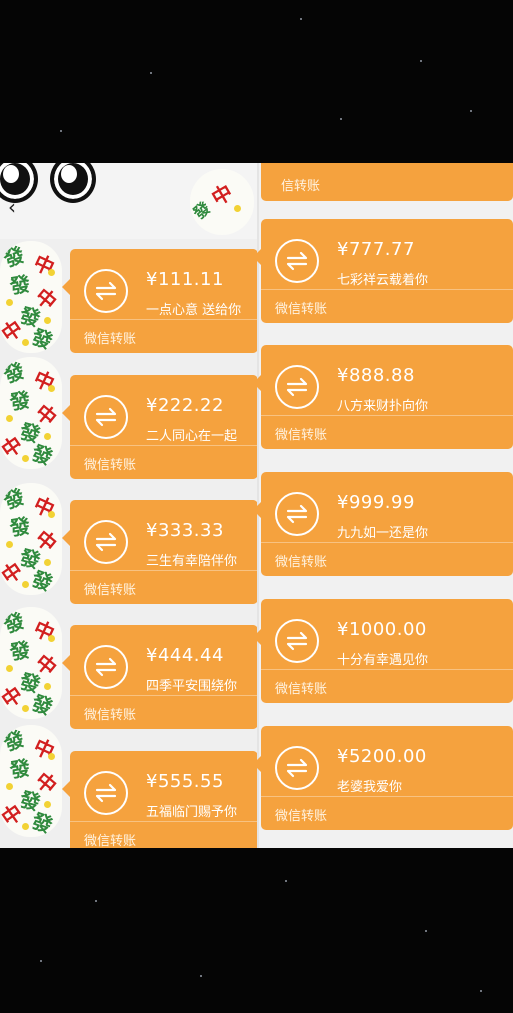  Describe the element at coordinates (383, 397) in the screenshot. I see `transfer-card: ¥888.88 八方来财扑向你 微信转账` at that location.